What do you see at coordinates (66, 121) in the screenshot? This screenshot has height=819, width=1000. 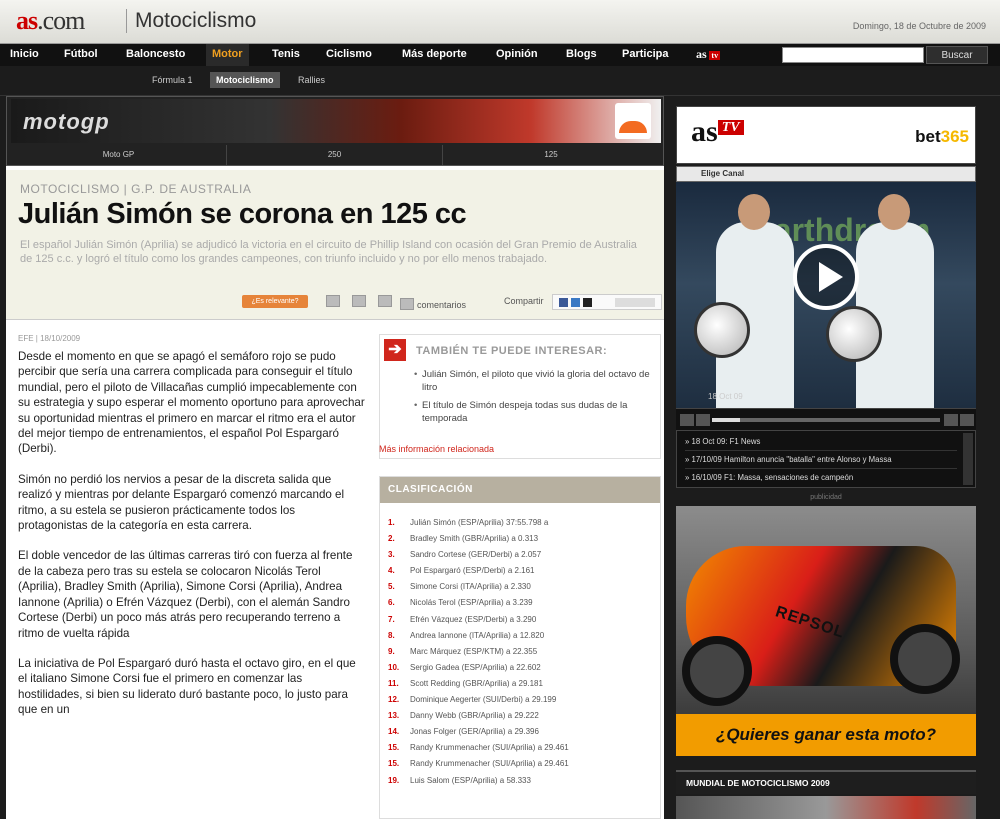 I see `motogp-logo: motogp` at bounding box center [66, 121].